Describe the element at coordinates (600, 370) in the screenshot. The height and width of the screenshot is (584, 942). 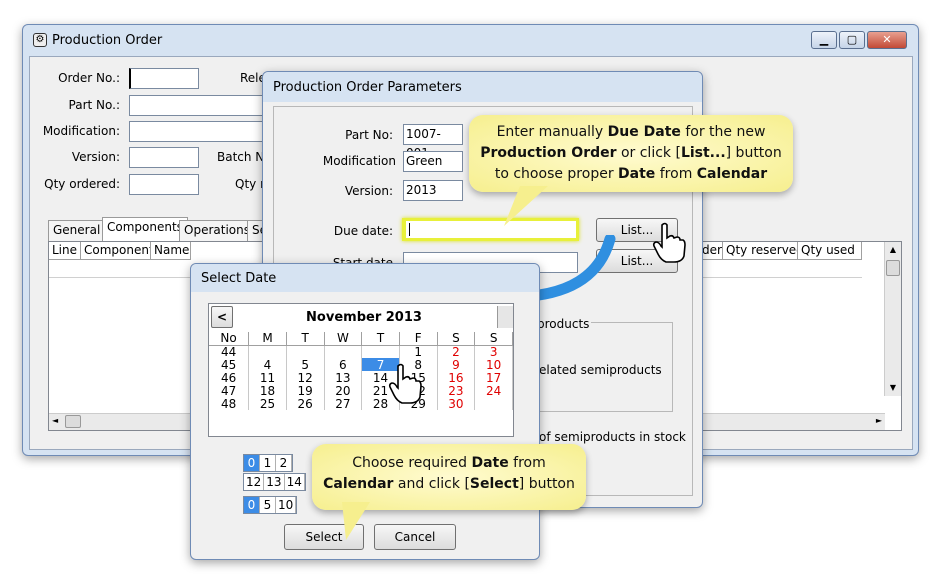
I see `related-semiproducts-option: elated semiproducts` at that location.